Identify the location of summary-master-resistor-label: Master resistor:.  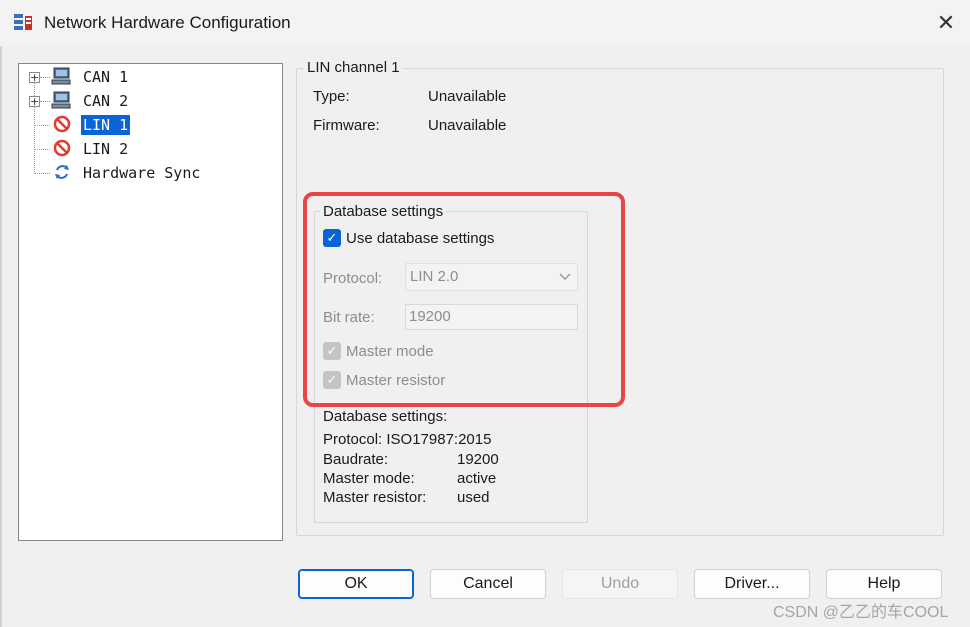
(375, 497).